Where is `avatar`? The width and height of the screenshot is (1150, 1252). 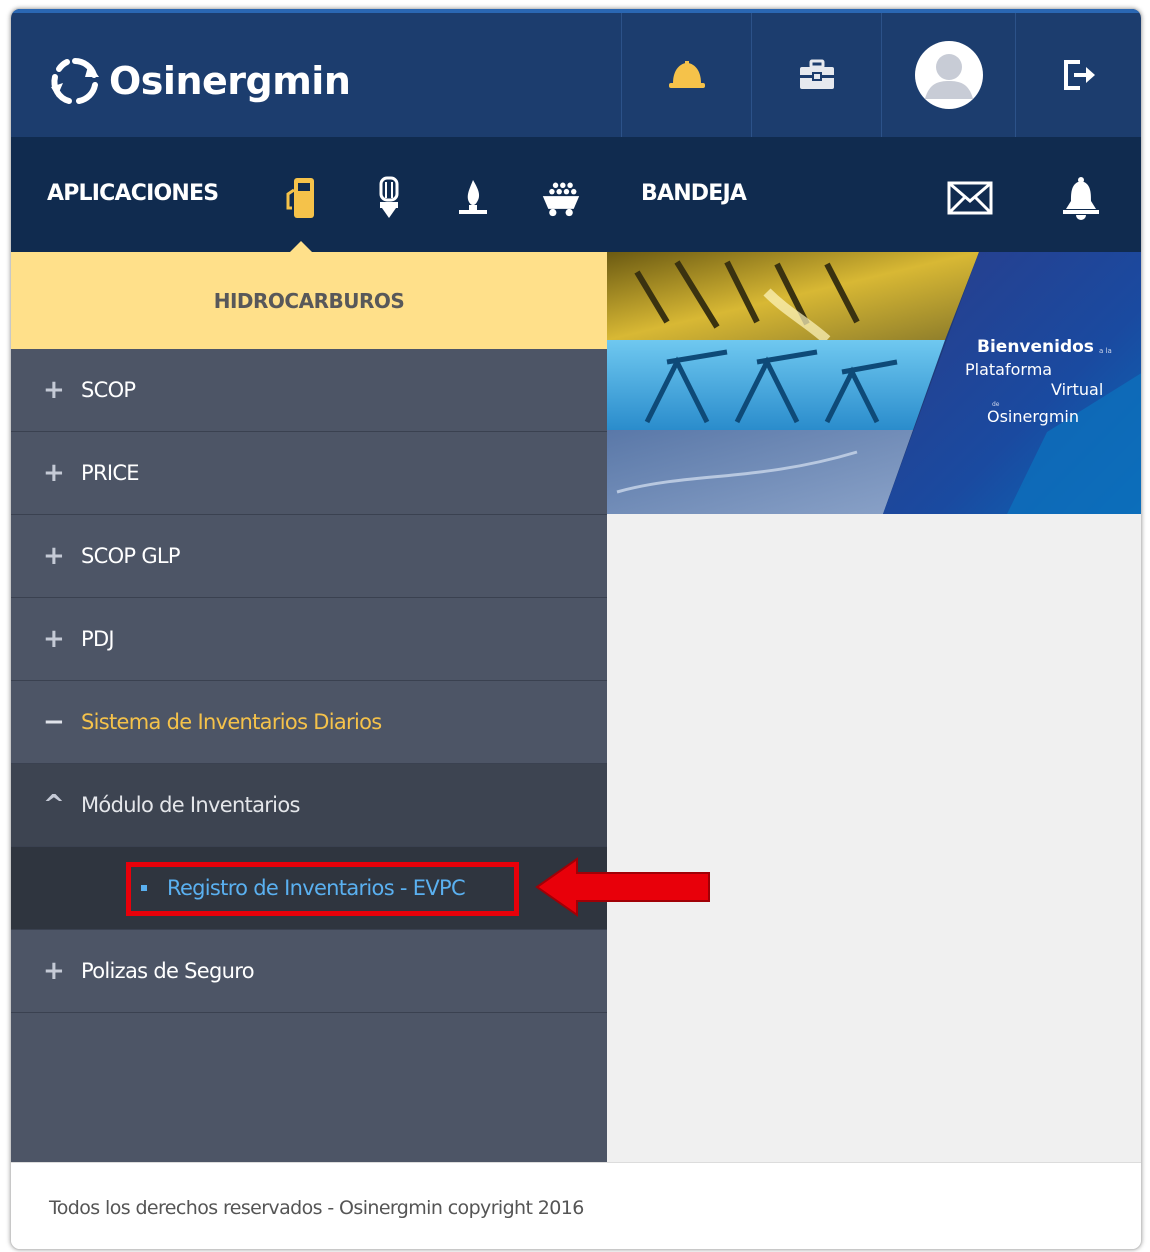
avatar is located at coordinates (948, 75).